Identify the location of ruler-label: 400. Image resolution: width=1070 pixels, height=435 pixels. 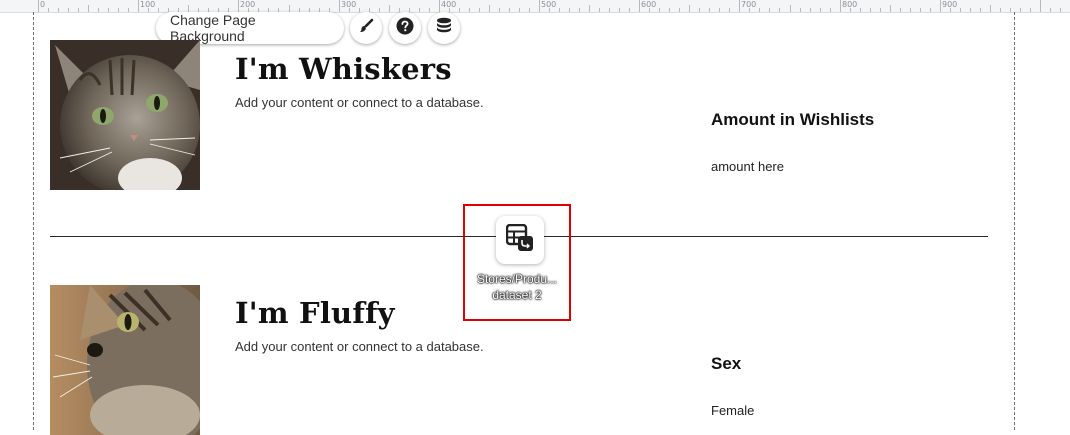
(449, 4).